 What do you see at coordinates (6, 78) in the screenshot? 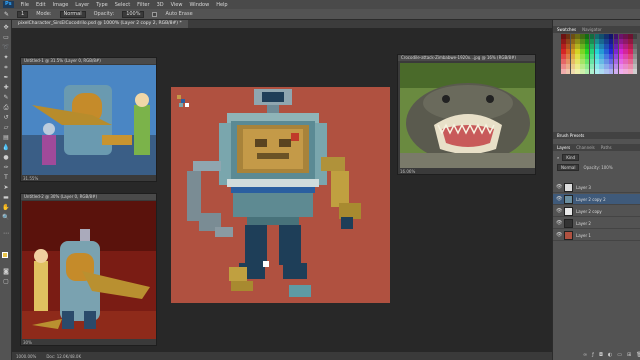
I see `eyedropper-tool-icon: ✒` at bounding box center [6, 78].